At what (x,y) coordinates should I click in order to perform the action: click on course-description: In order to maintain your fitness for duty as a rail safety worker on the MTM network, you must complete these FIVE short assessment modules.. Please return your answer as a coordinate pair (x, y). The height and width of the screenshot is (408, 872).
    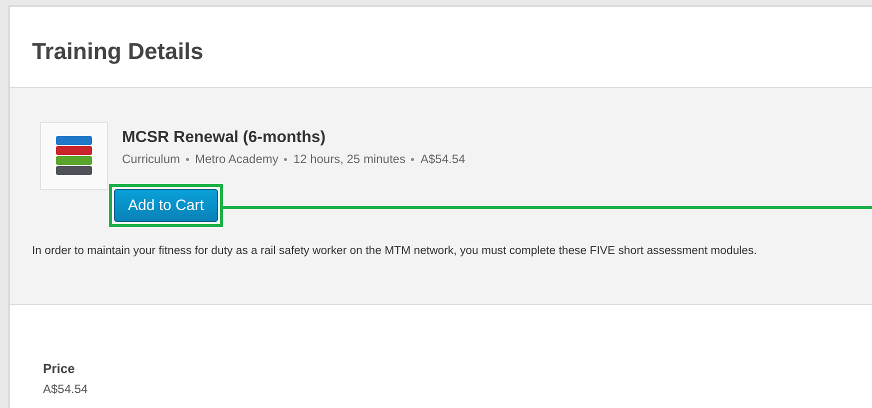
    Looking at the image, I should click on (395, 251).